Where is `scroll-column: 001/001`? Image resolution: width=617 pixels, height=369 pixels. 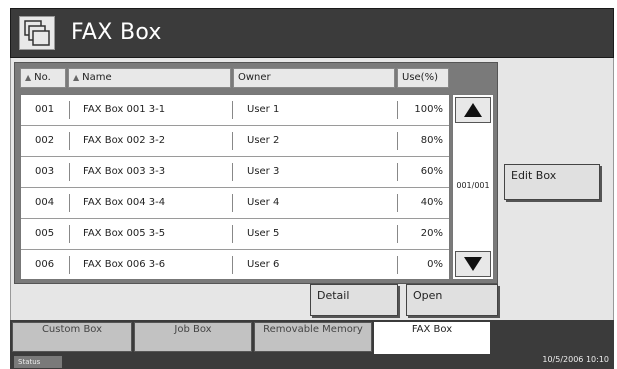 scroll-column: 001/001 is located at coordinates (473, 187).